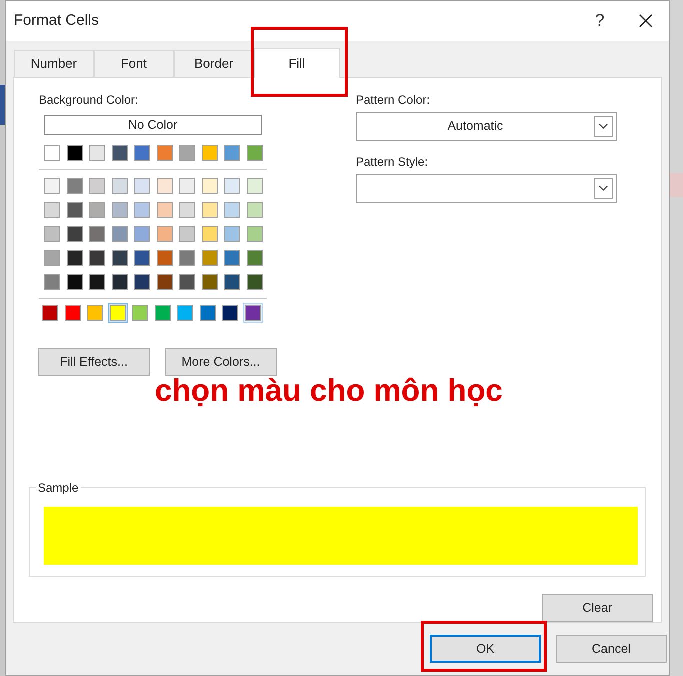 Image resolution: width=683 pixels, height=676 pixels. What do you see at coordinates (600, 21) in the screenshot?
I see `help-button: ?` at bounding box center [600, 21].